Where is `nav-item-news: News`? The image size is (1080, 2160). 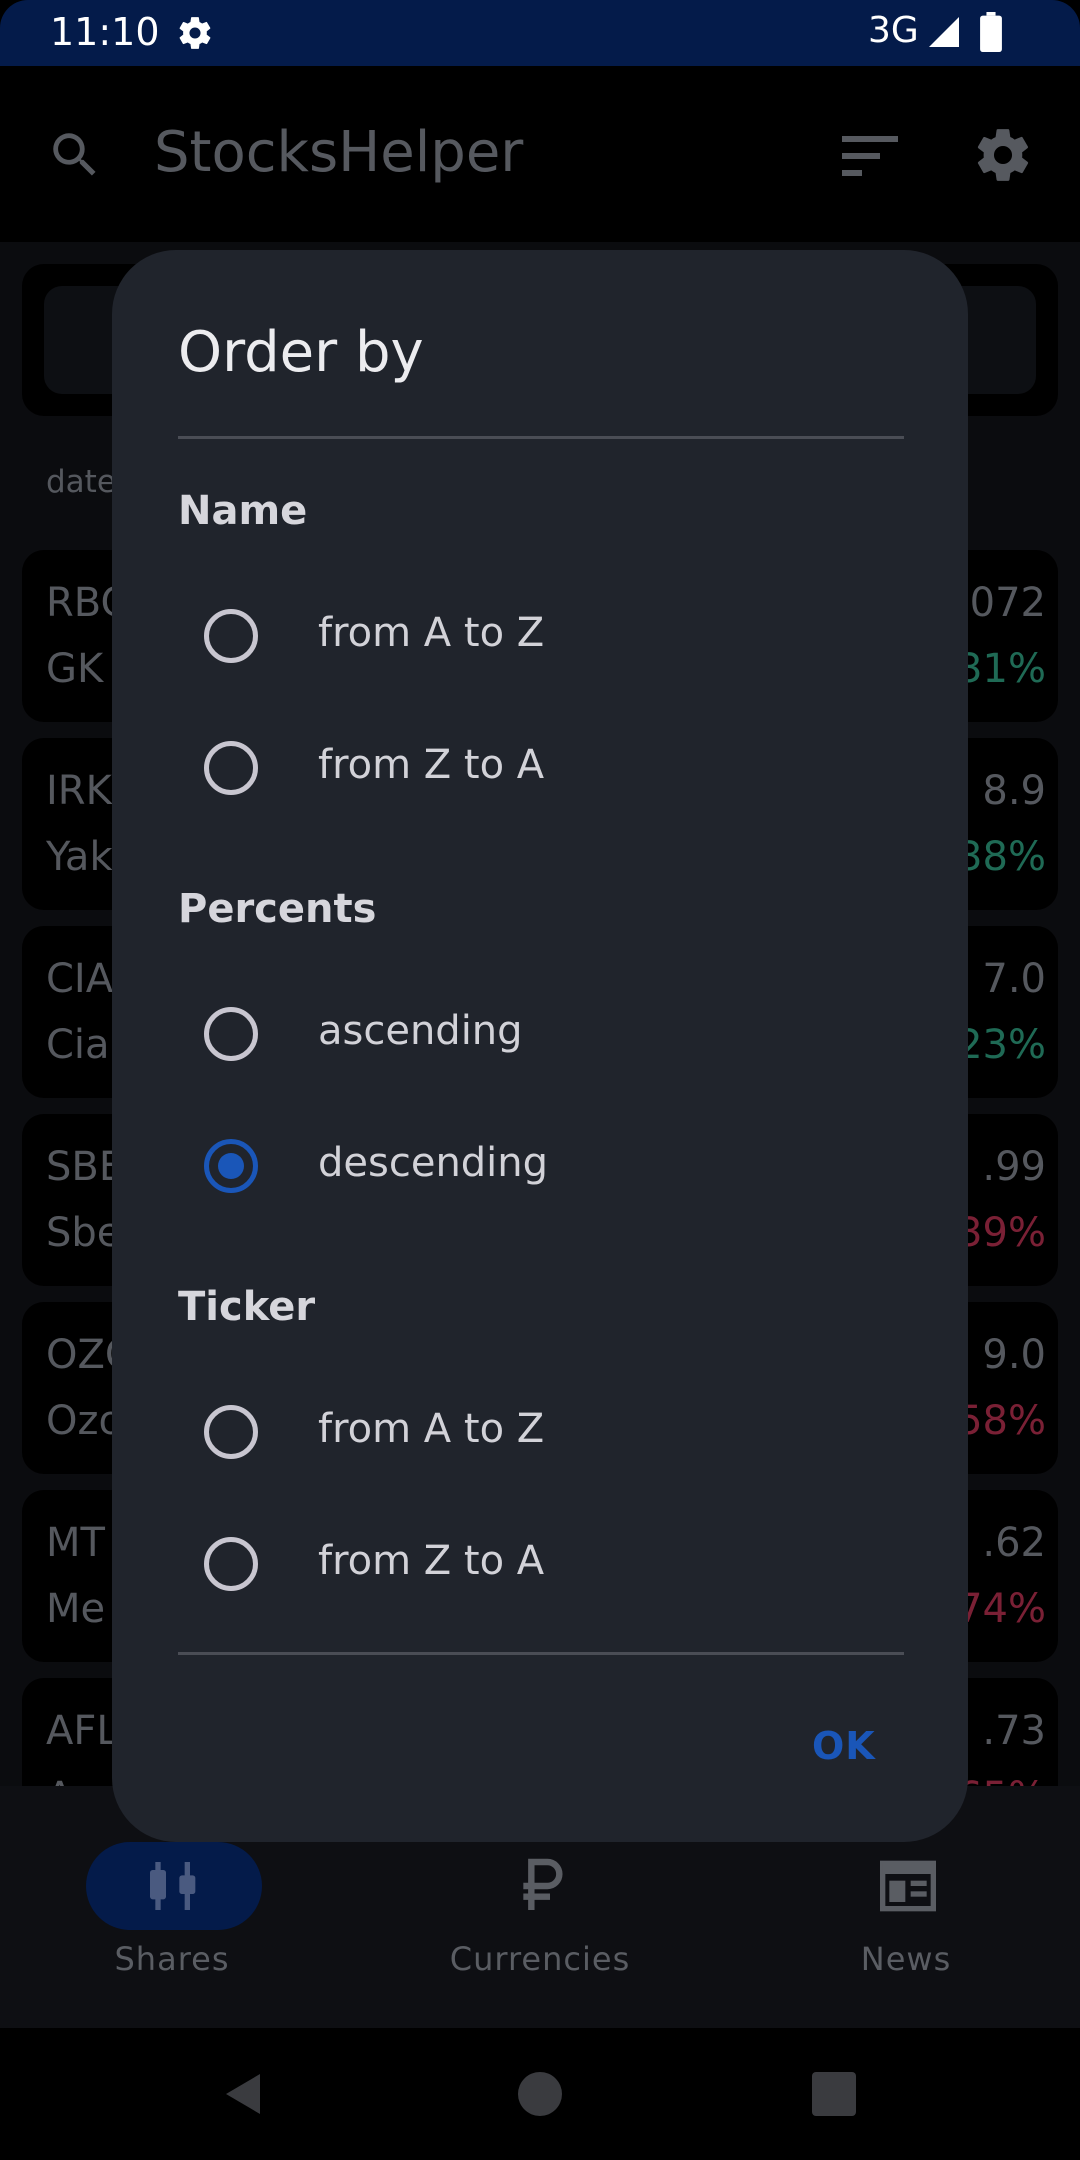
nav-item-news: News is located at coordinates (906, 1917).